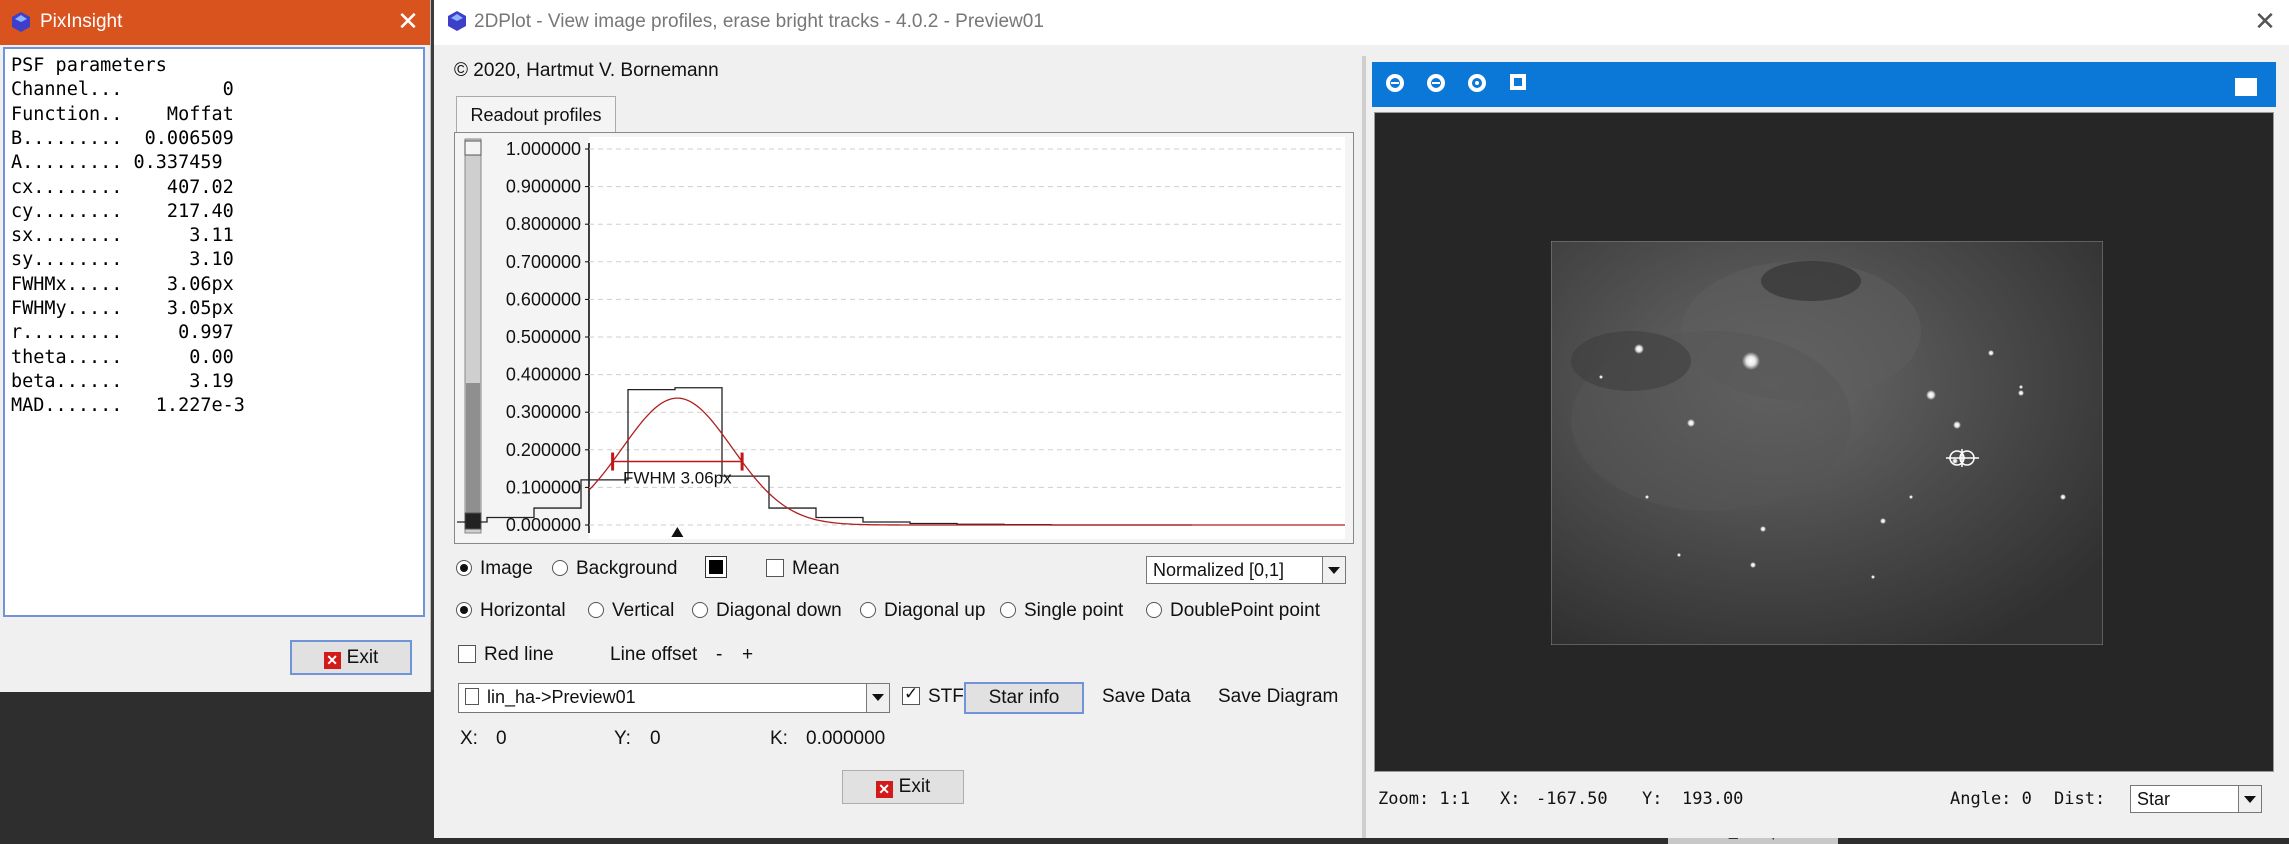 This screenshot has width=2289, height=844. Describe the element at coordinates (654, 654) in the screenshot. I see `line-offset-label: Line offset` at that location.